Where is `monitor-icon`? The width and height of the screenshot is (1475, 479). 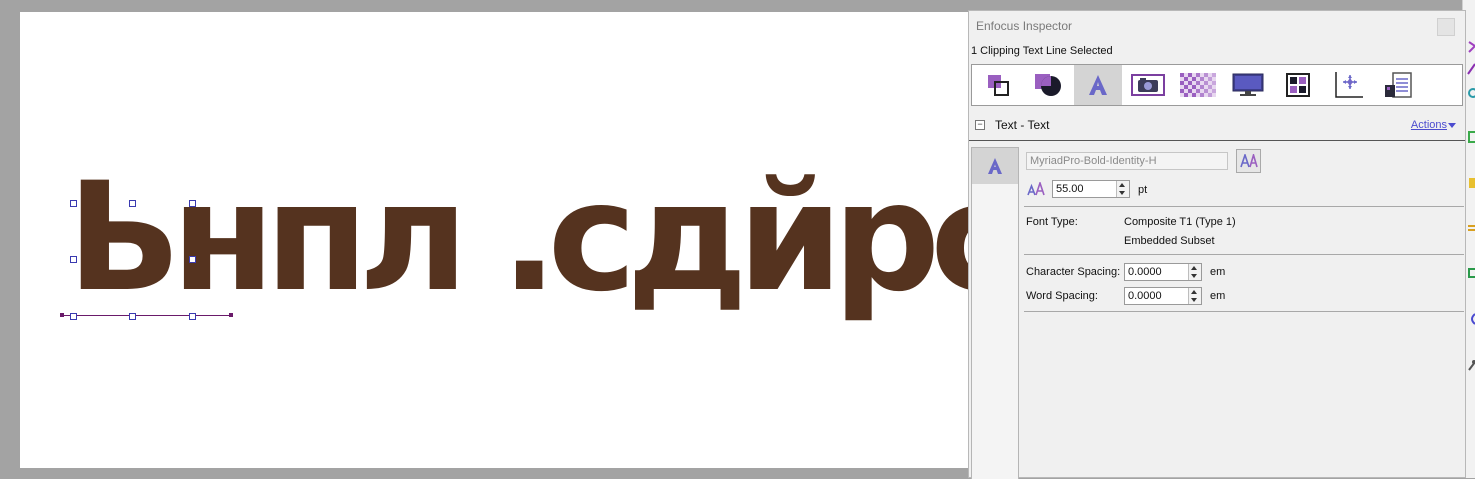 monitor-icon is located at coordinates (1248, 84).